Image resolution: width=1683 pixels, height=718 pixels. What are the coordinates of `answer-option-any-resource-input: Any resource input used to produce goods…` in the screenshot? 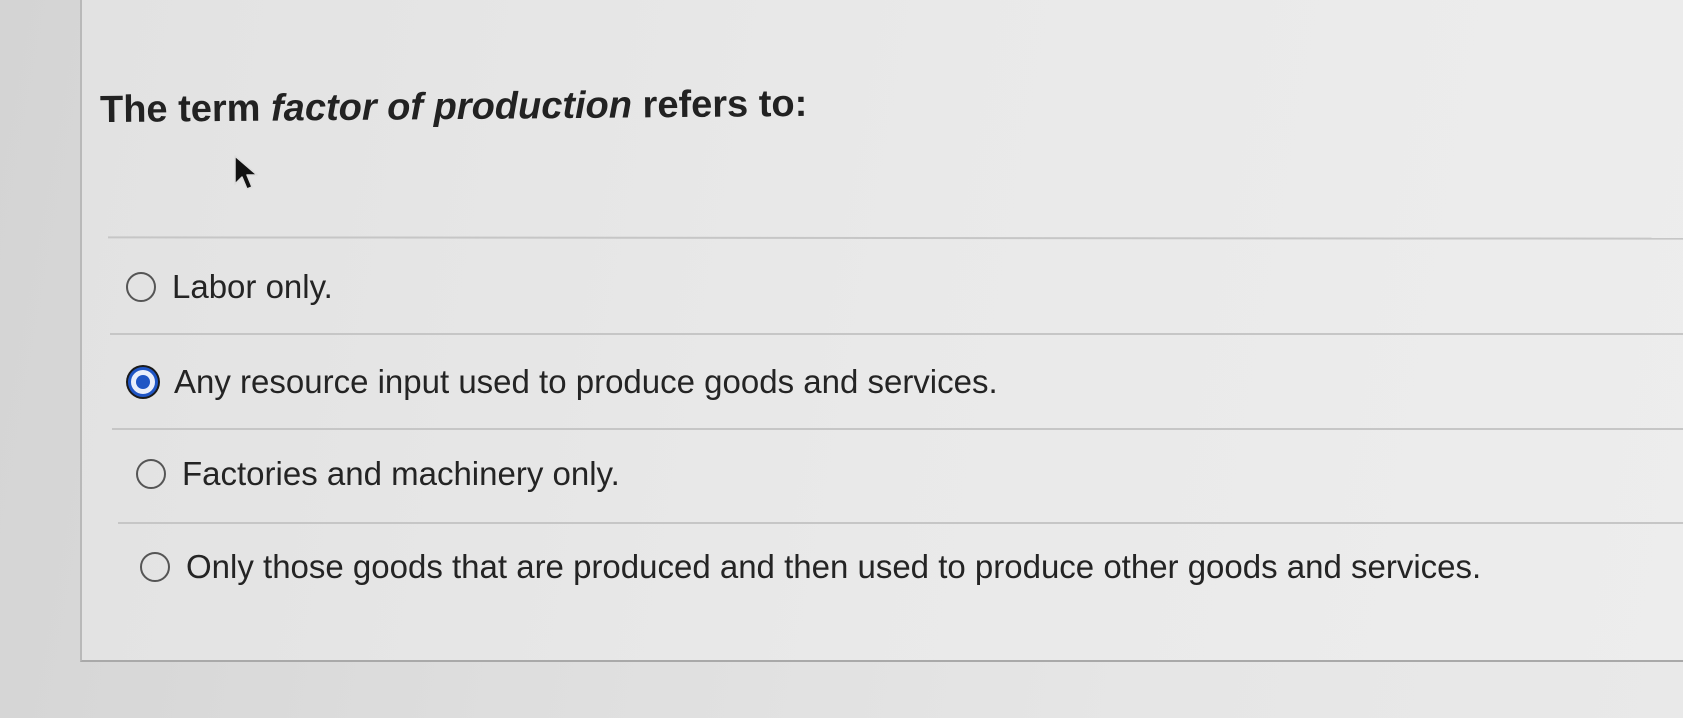 It's located at (563, 382).